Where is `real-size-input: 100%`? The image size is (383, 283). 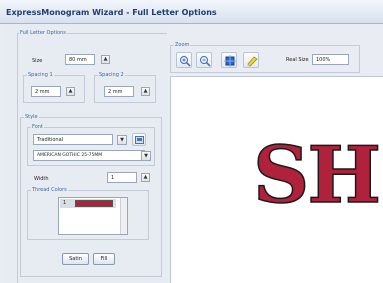
real-size-input: 100% is located at coordinates (330, 59).